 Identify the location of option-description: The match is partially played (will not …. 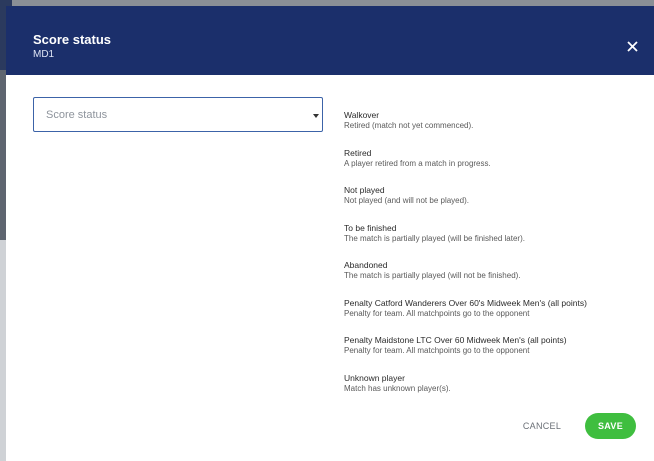
(432, 275).